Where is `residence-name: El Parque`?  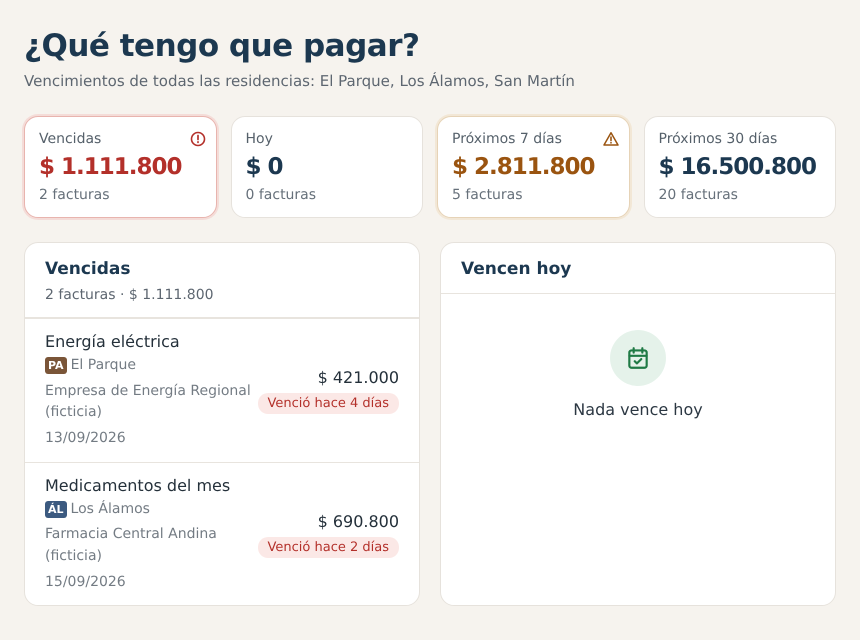
residence-name: El Parque is located at coordinates (103, 365).